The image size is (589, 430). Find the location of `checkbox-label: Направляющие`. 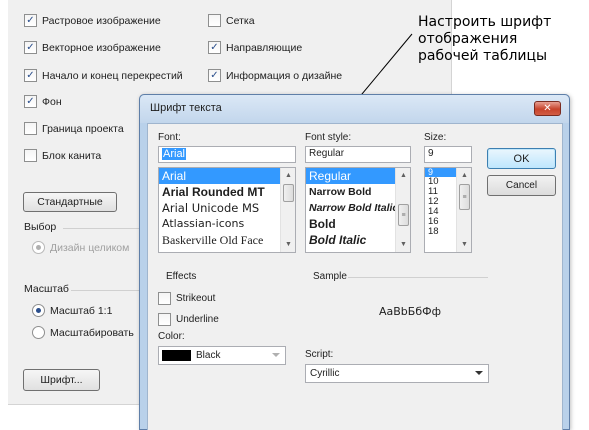

checkbox-label: Направляющие is located at coordinates (264, 47).